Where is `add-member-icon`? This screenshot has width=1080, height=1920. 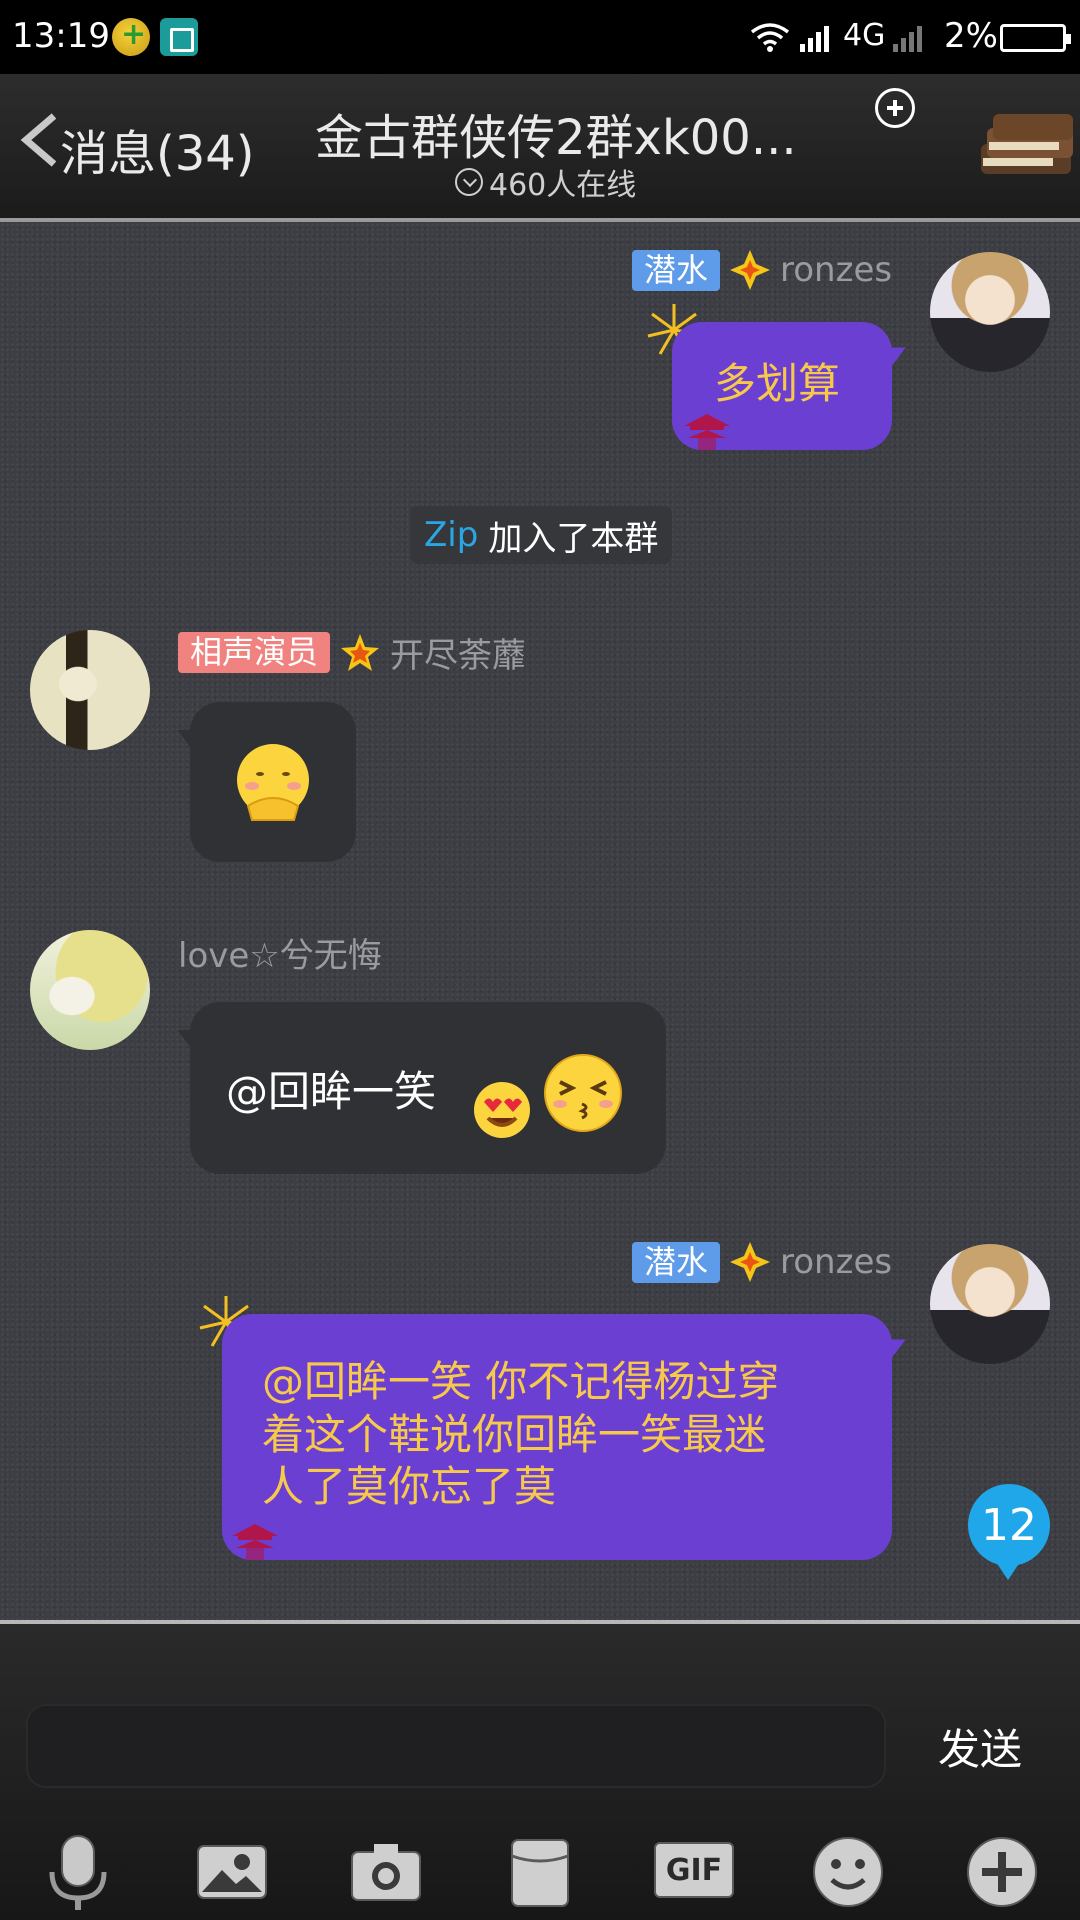 add-member-icon is located at coordinates (895, 108).